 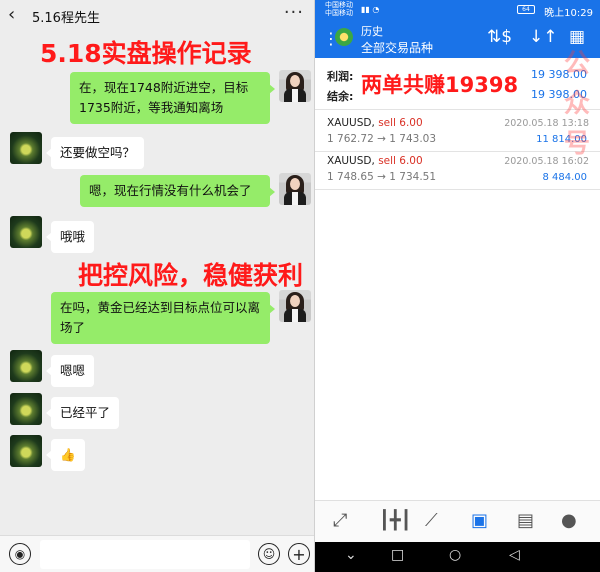 I want to click on emoji-icon: ☺, so click(x=269, y=554).